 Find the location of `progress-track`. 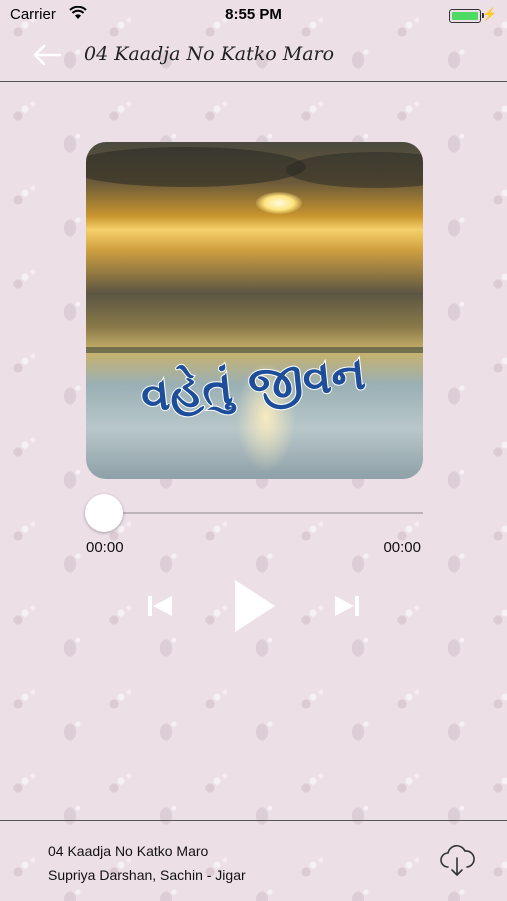

progress-track is located at coordinates (263, 513).